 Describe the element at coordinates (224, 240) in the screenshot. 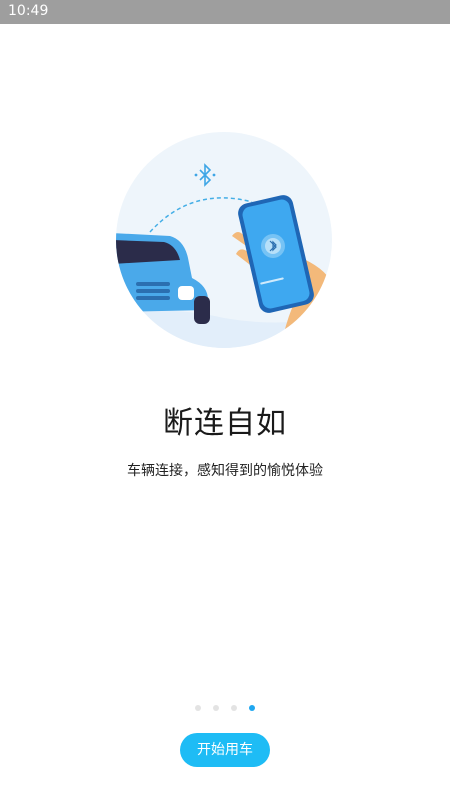

I see `onboarding-illustration` at that location.